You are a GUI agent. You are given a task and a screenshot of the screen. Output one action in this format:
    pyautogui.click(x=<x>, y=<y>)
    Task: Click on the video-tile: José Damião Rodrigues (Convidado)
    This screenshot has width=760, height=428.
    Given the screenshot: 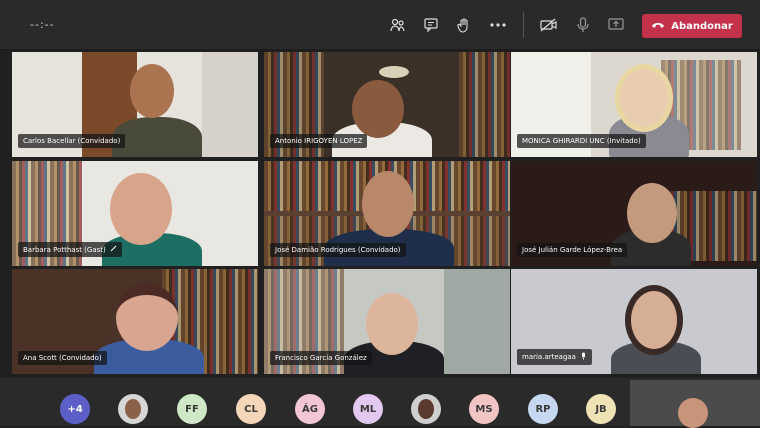 What is the action you would take?
    pyautogui.click(x=387, y=213)
    